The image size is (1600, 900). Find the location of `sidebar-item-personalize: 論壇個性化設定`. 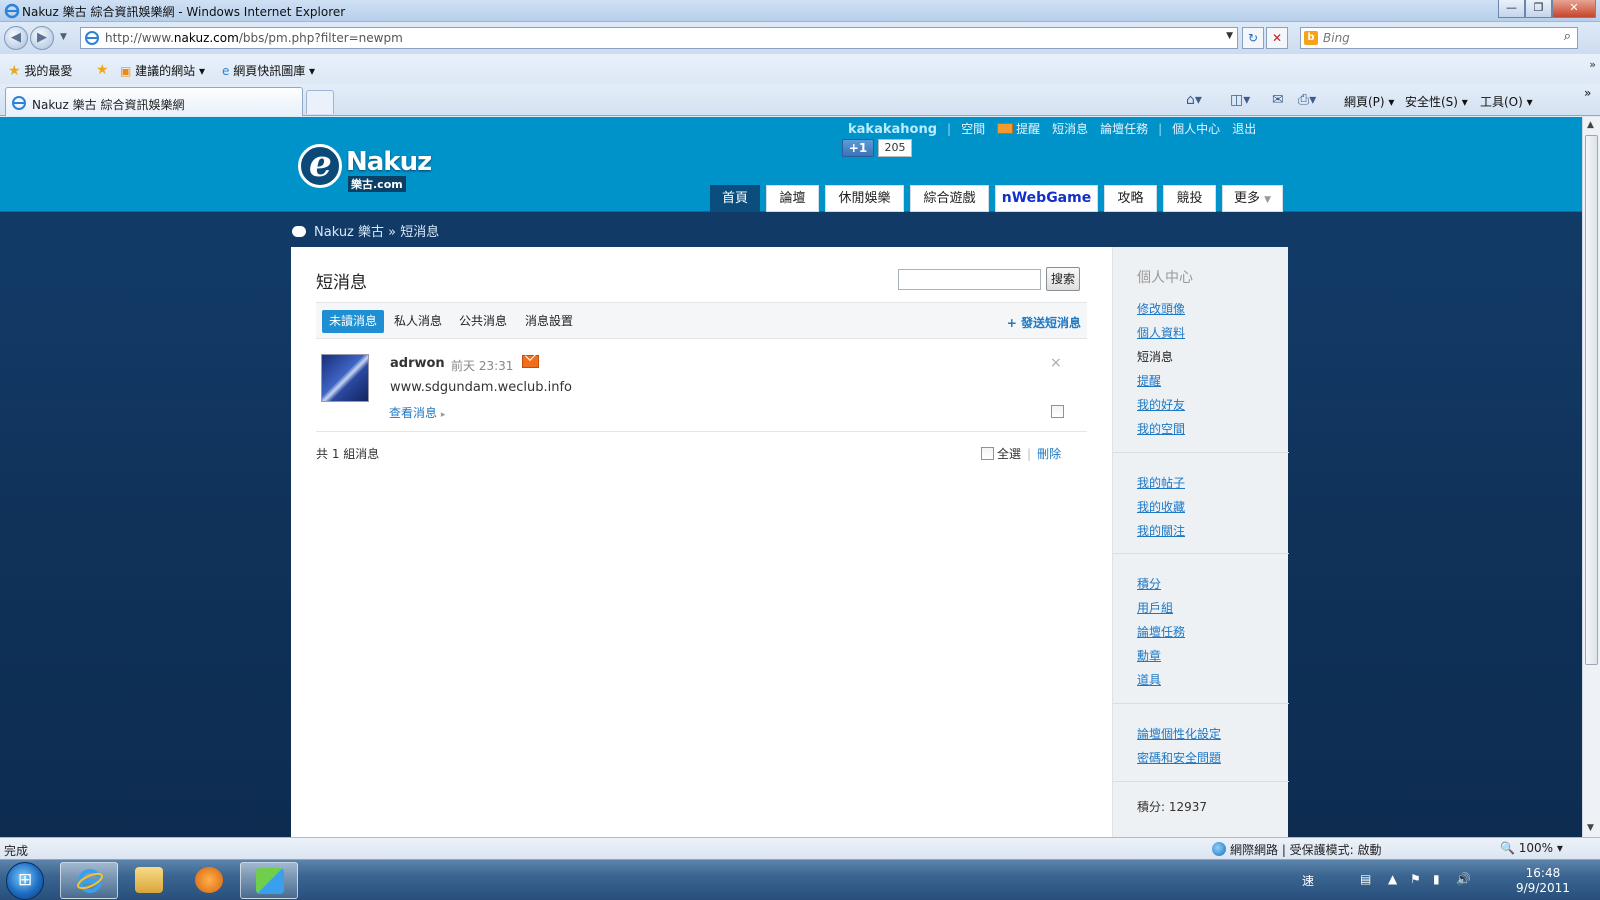

sidebar-item-personalize: 論壇個性化設定 is located at coordinates (1179, 733).